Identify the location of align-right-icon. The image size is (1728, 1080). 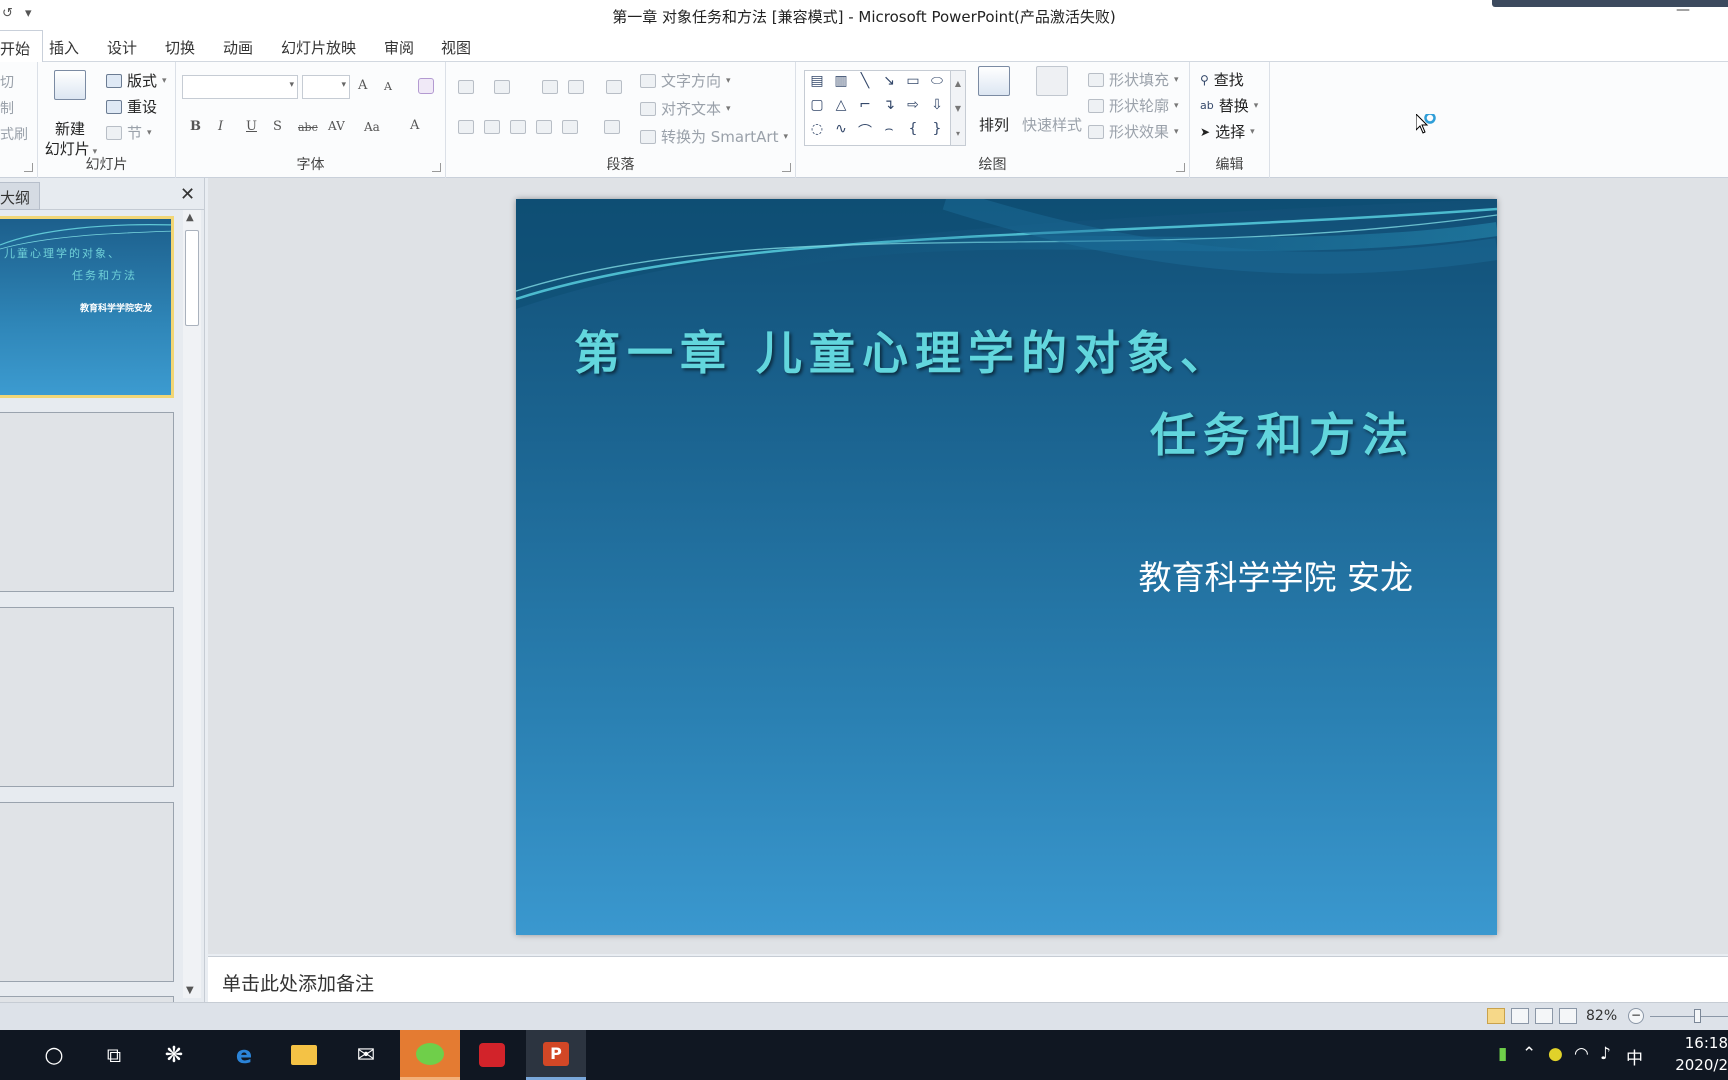
(518, 127).